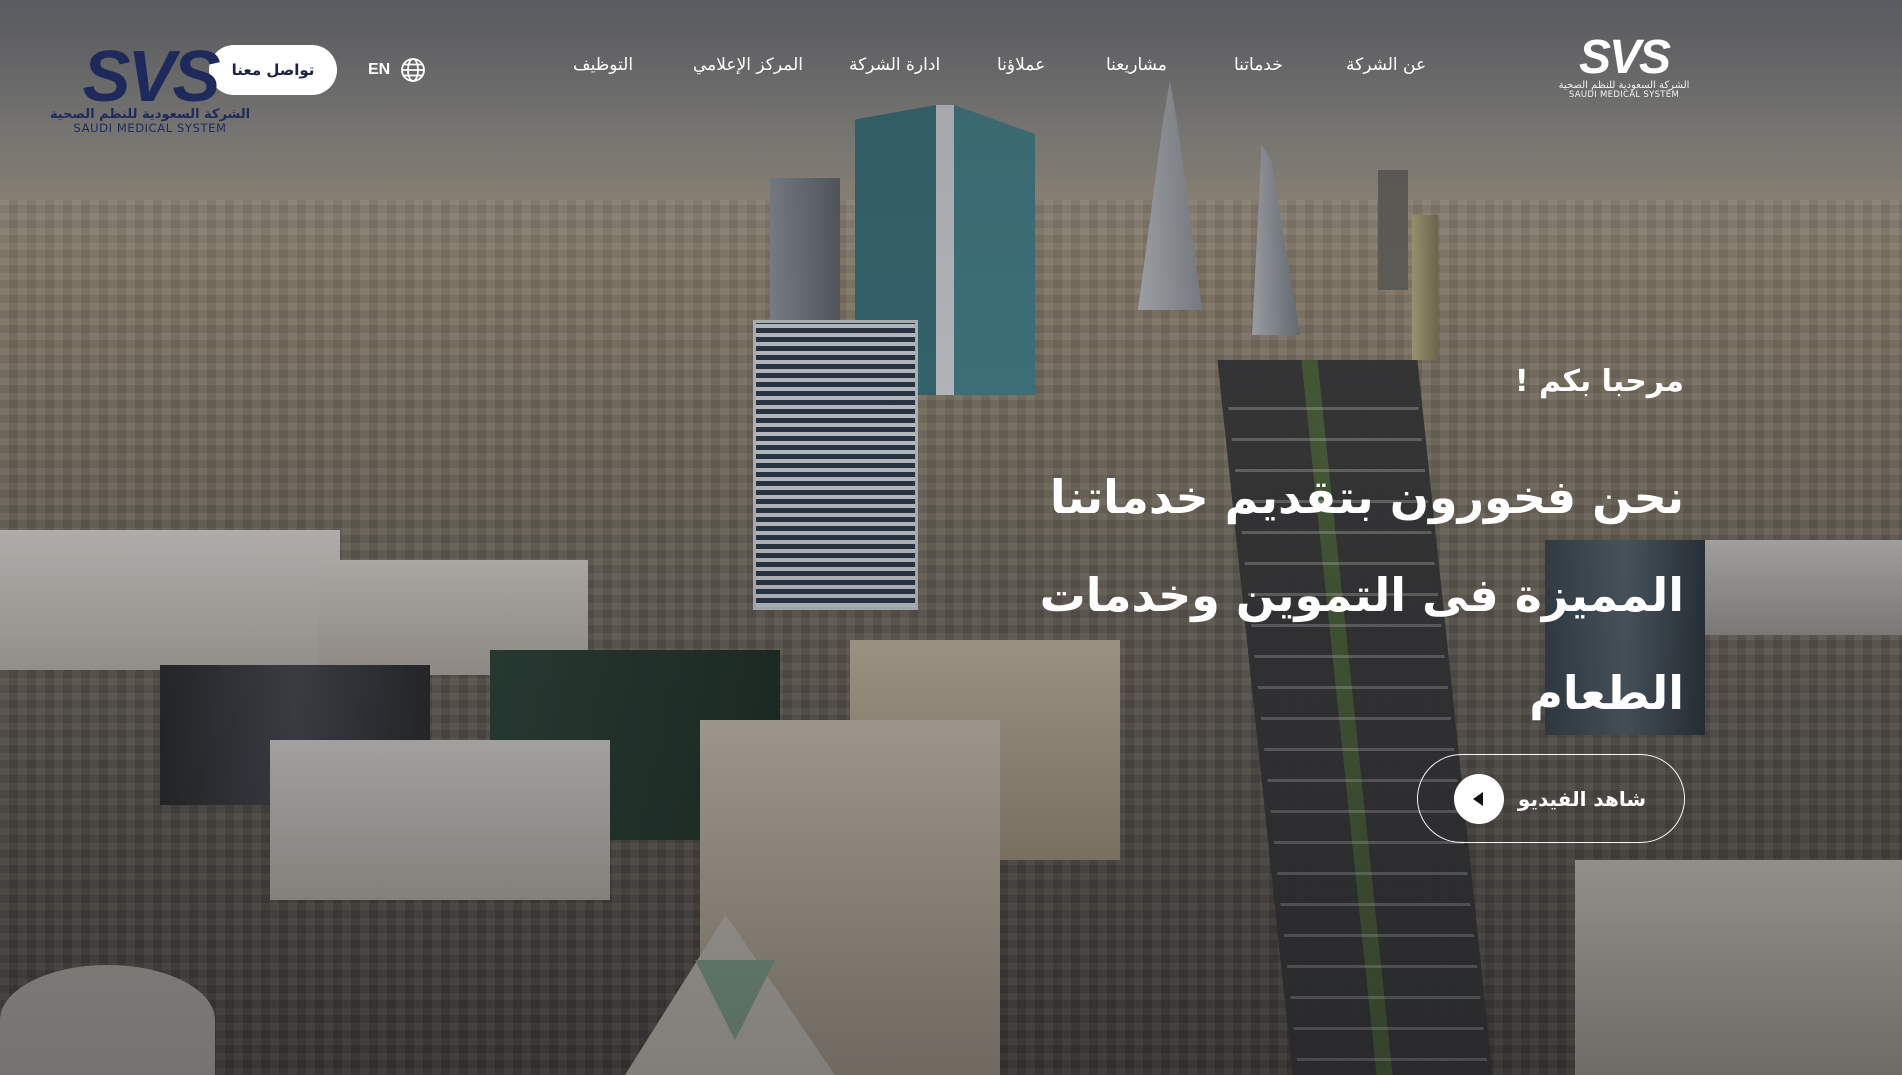  I want to click on watch-video-label: شاهد الفيديو, so click(1581, 798).